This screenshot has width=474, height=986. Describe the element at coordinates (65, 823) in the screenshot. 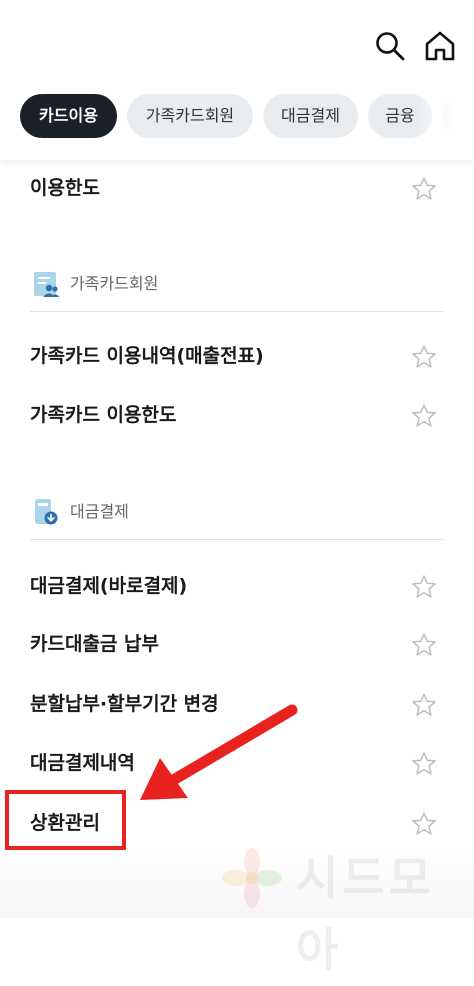

I see `menu-item-label: 상환관리` at that location.